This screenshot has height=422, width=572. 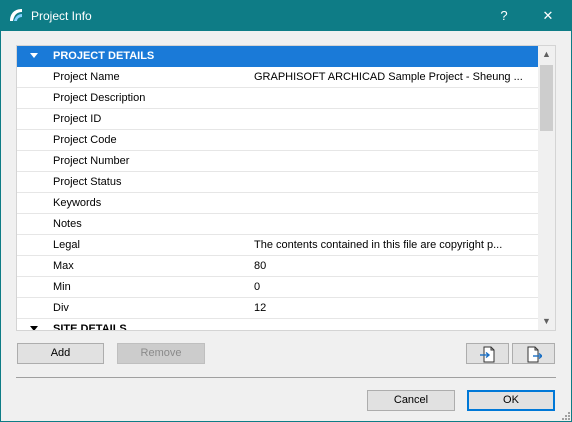 I want to click on row-value: 0, so click(x=394, y=287).